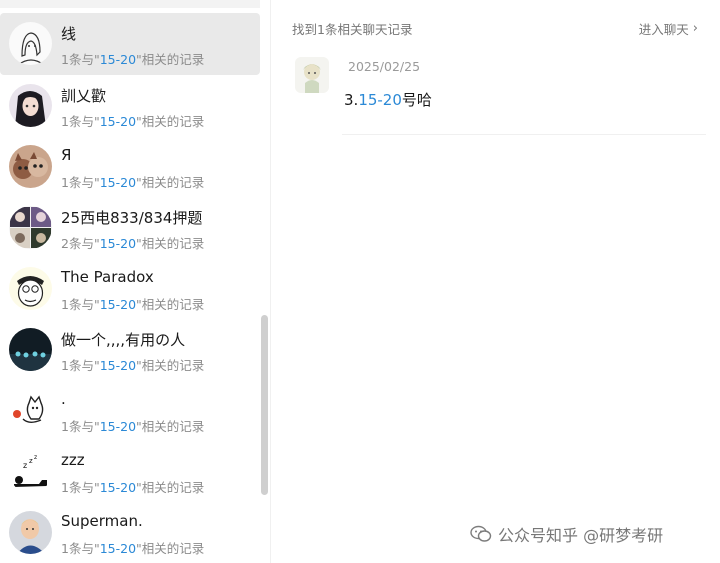 The image size is (720, 563). I want to click on match-count: 2, so click(65, 243).